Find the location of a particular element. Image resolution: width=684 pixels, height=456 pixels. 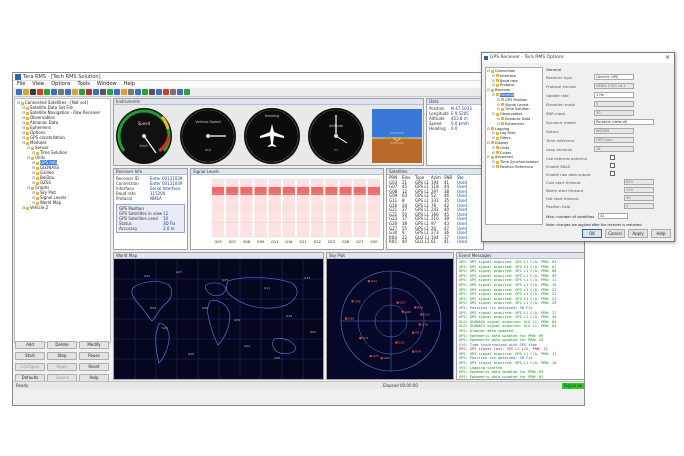

sky-satellite-label: G26 is located at coordinates (425, 325).